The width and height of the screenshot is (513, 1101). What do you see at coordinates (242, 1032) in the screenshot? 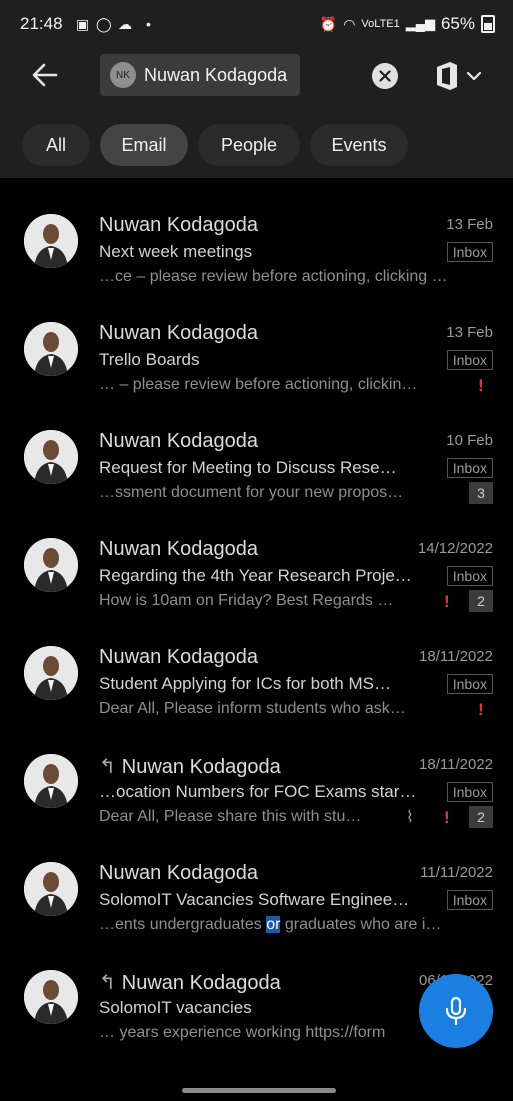
I see `email-preview: … years experience working https://form` at bounding box center [242, 1032].